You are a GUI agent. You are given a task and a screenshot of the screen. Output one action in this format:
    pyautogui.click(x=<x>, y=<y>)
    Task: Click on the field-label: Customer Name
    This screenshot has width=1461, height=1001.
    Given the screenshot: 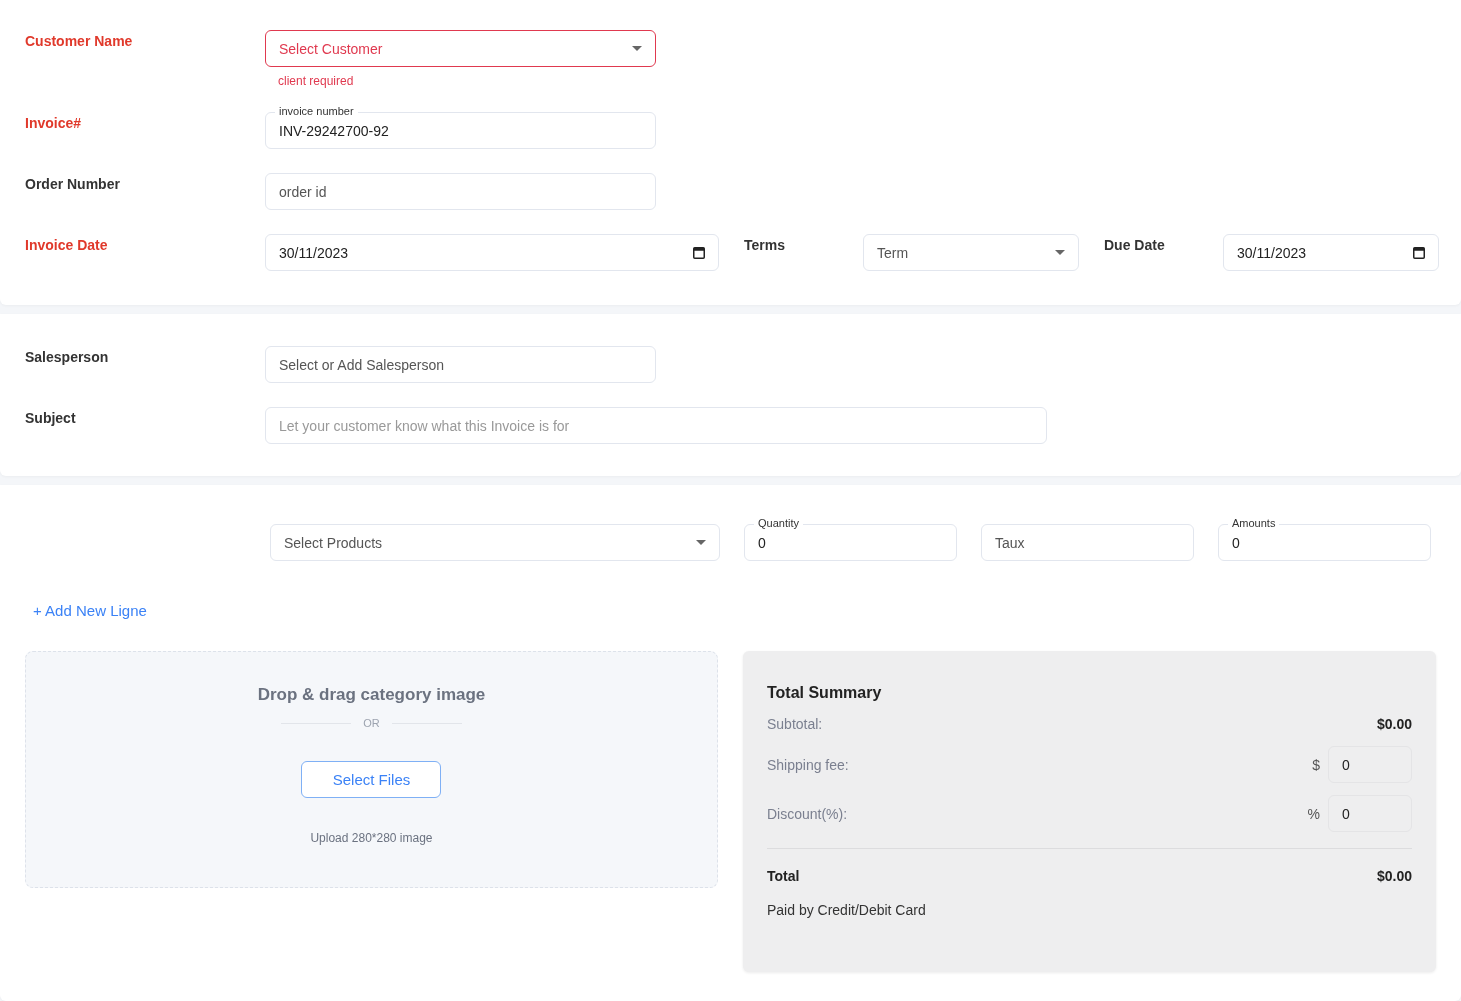 What is the action you would take?
    pyautogui.click(x=79, y=40)
    